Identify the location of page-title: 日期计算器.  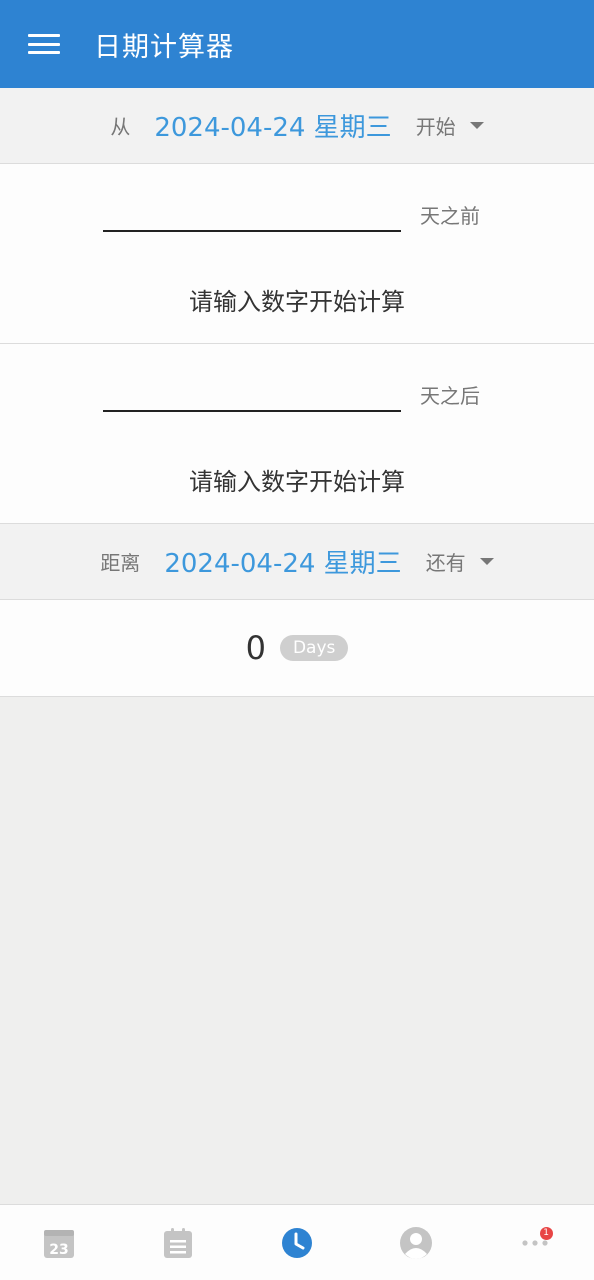
(164, 47).